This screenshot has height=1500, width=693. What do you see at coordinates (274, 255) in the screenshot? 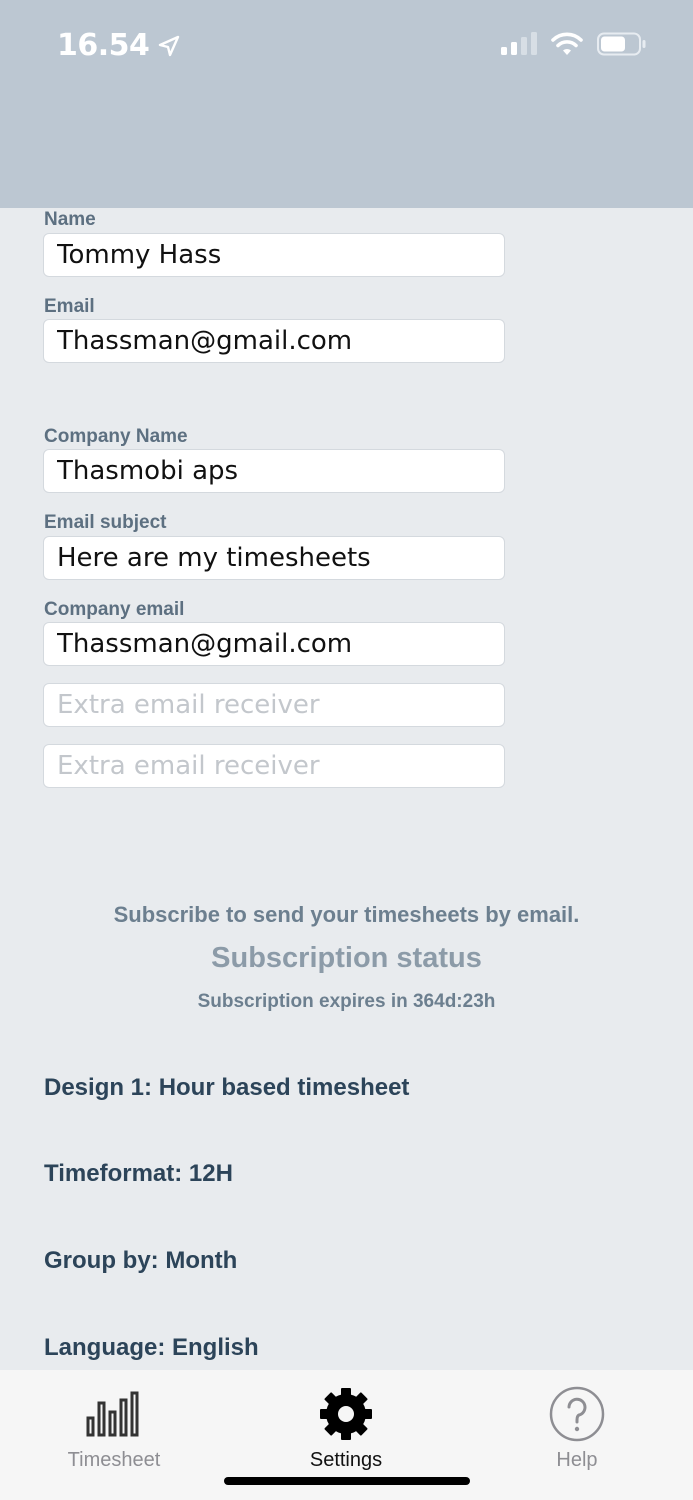
I see `name-input` at bounding box center [274, 255].